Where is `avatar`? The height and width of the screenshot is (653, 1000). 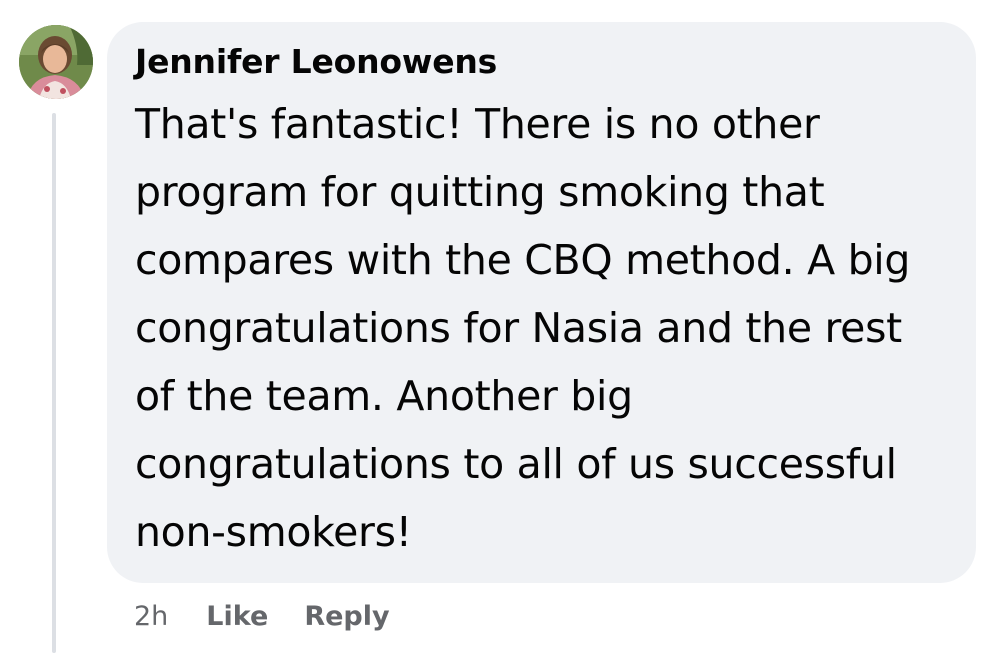
avatar is located at coordinates (56, 62).